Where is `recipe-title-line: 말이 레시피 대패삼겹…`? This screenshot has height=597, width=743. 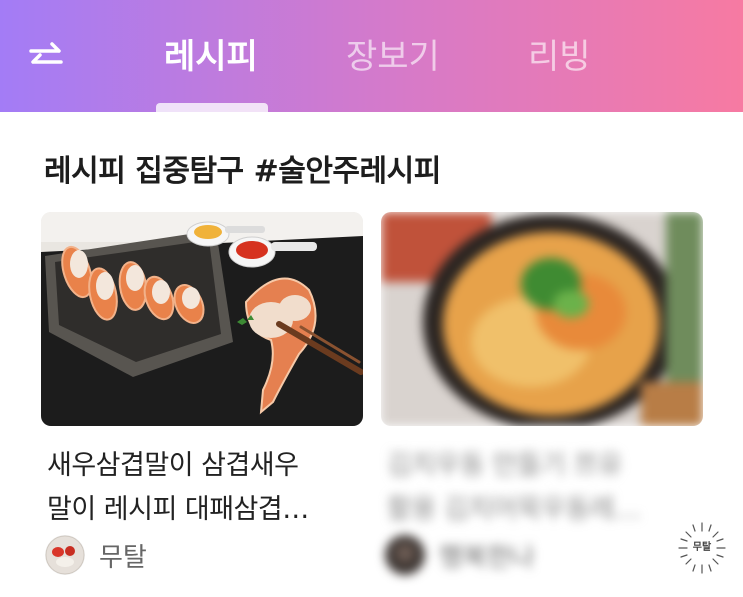 recipe-title-line: 말이 레시피 대패삼겹… is located at coordinates (178, 509).